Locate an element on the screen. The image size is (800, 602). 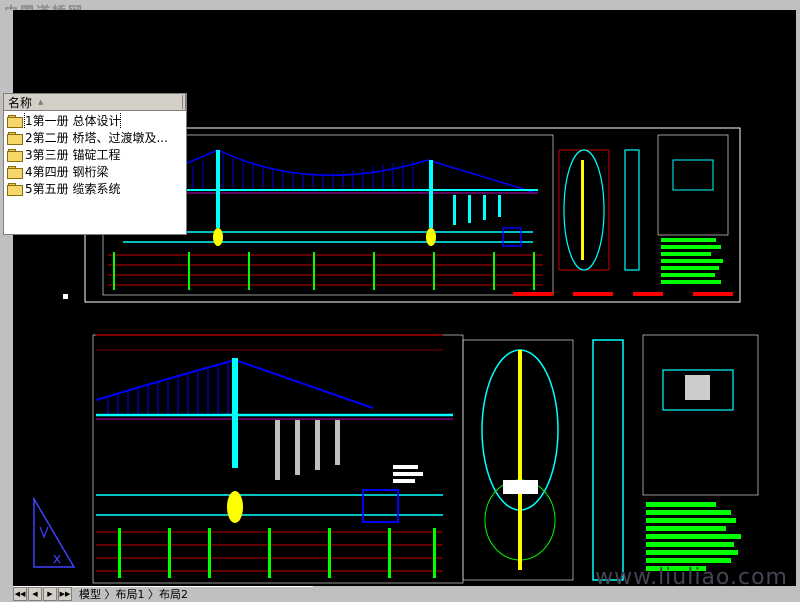
dim-ticks-bottom is located at coordinates (277, 553).